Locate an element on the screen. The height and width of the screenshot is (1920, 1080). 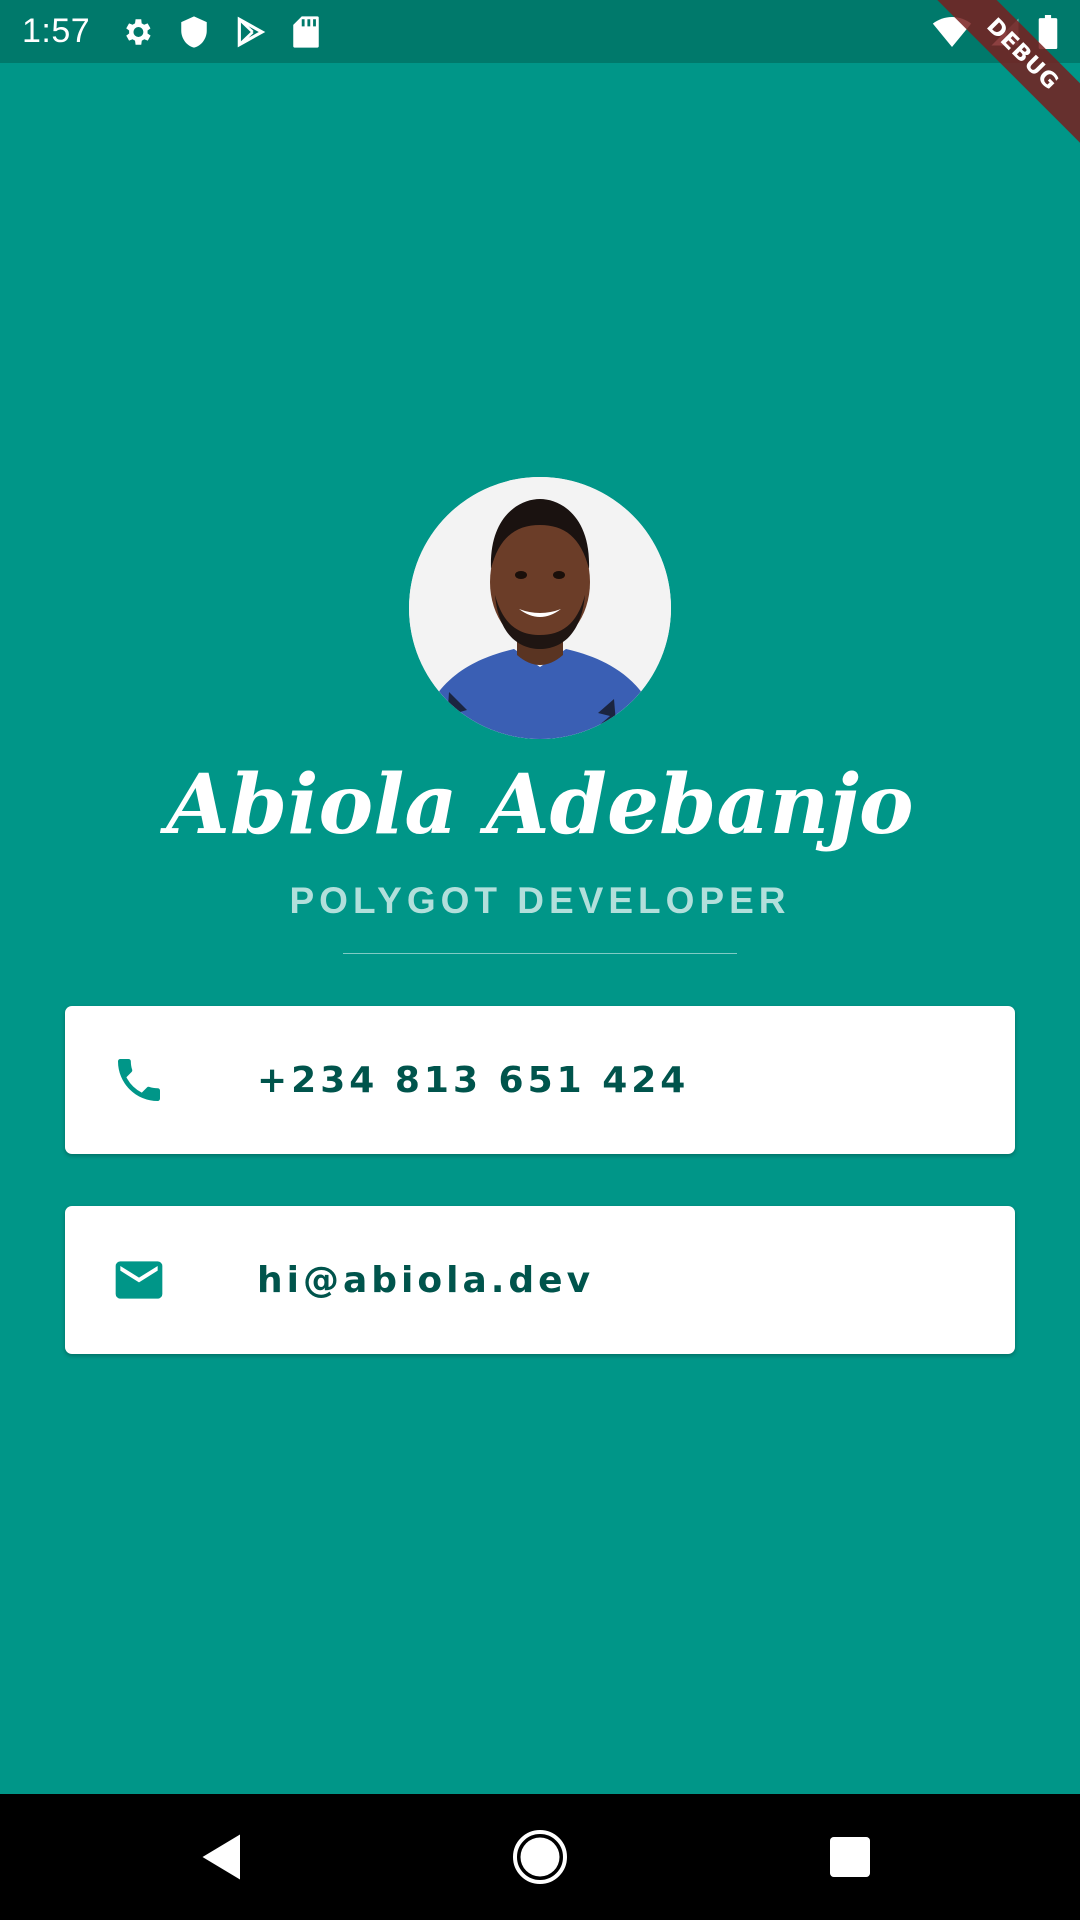
status-time: 1:57 is located at coordinates (56, 31).